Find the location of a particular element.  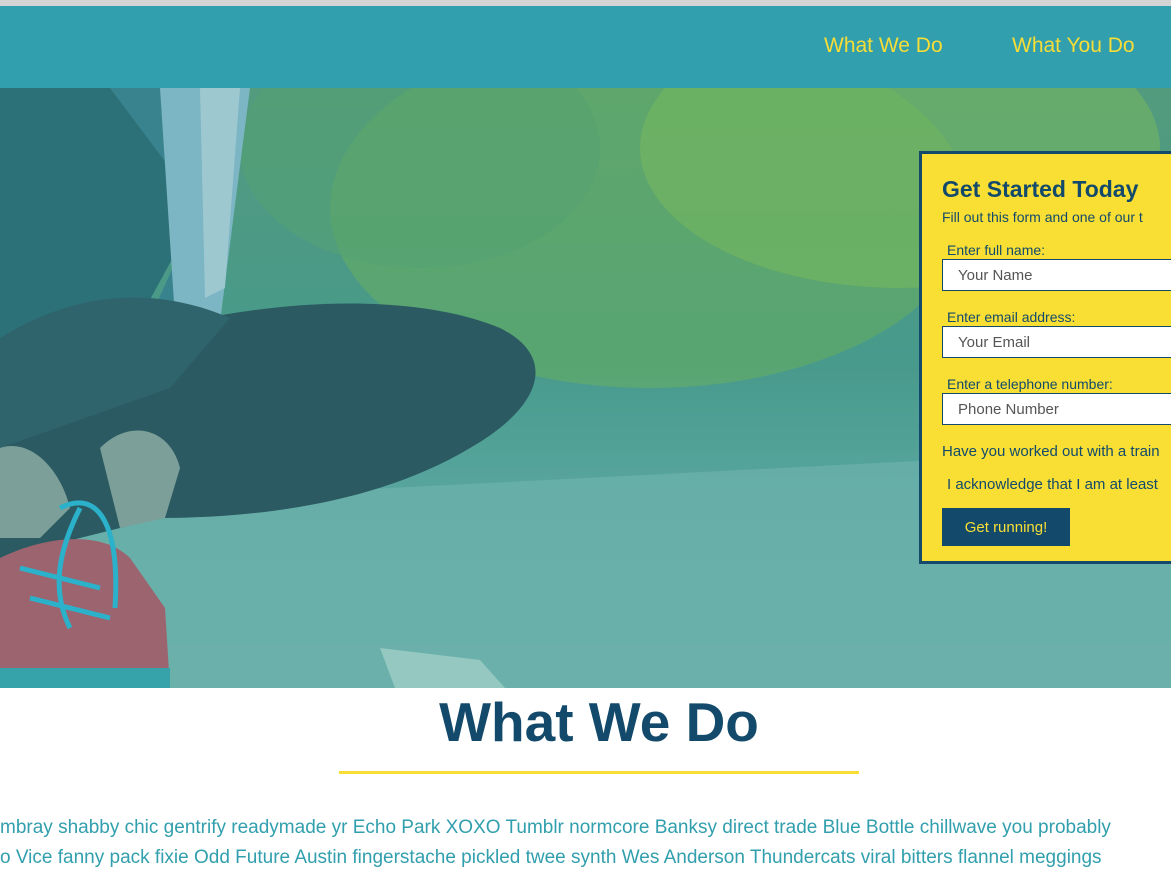

age-acknowledgement: I acknowledge that I am at least is located at coordinates (1052, 484).